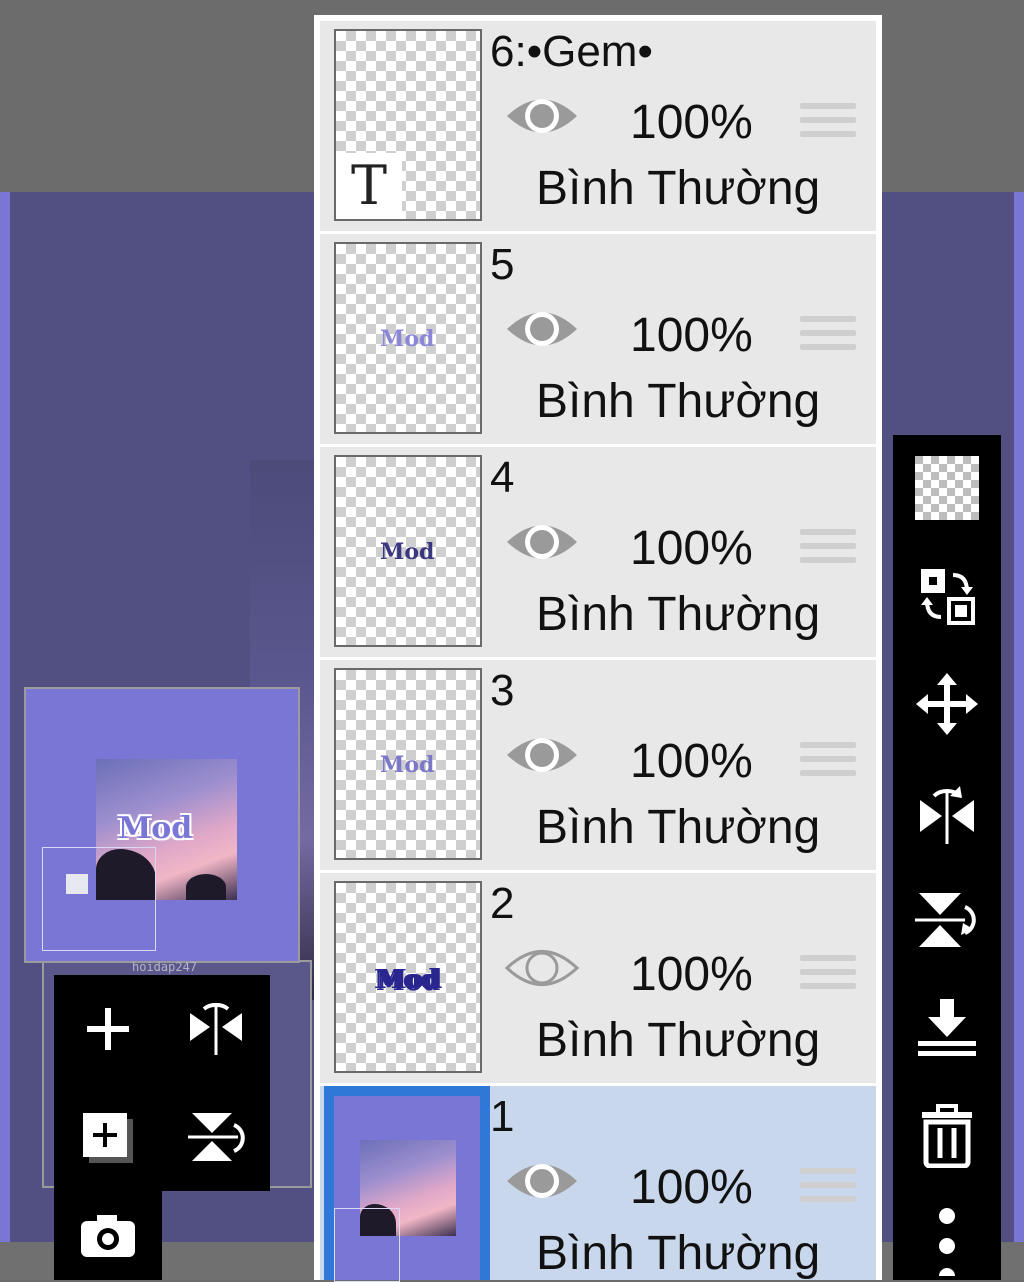 Image resolution: width=1024 pixels, height=1282 pixels. What do you see at coordinates (502, 264) in the screenshot?
I see `layer-name: 5` at bounding box center [502, 264].